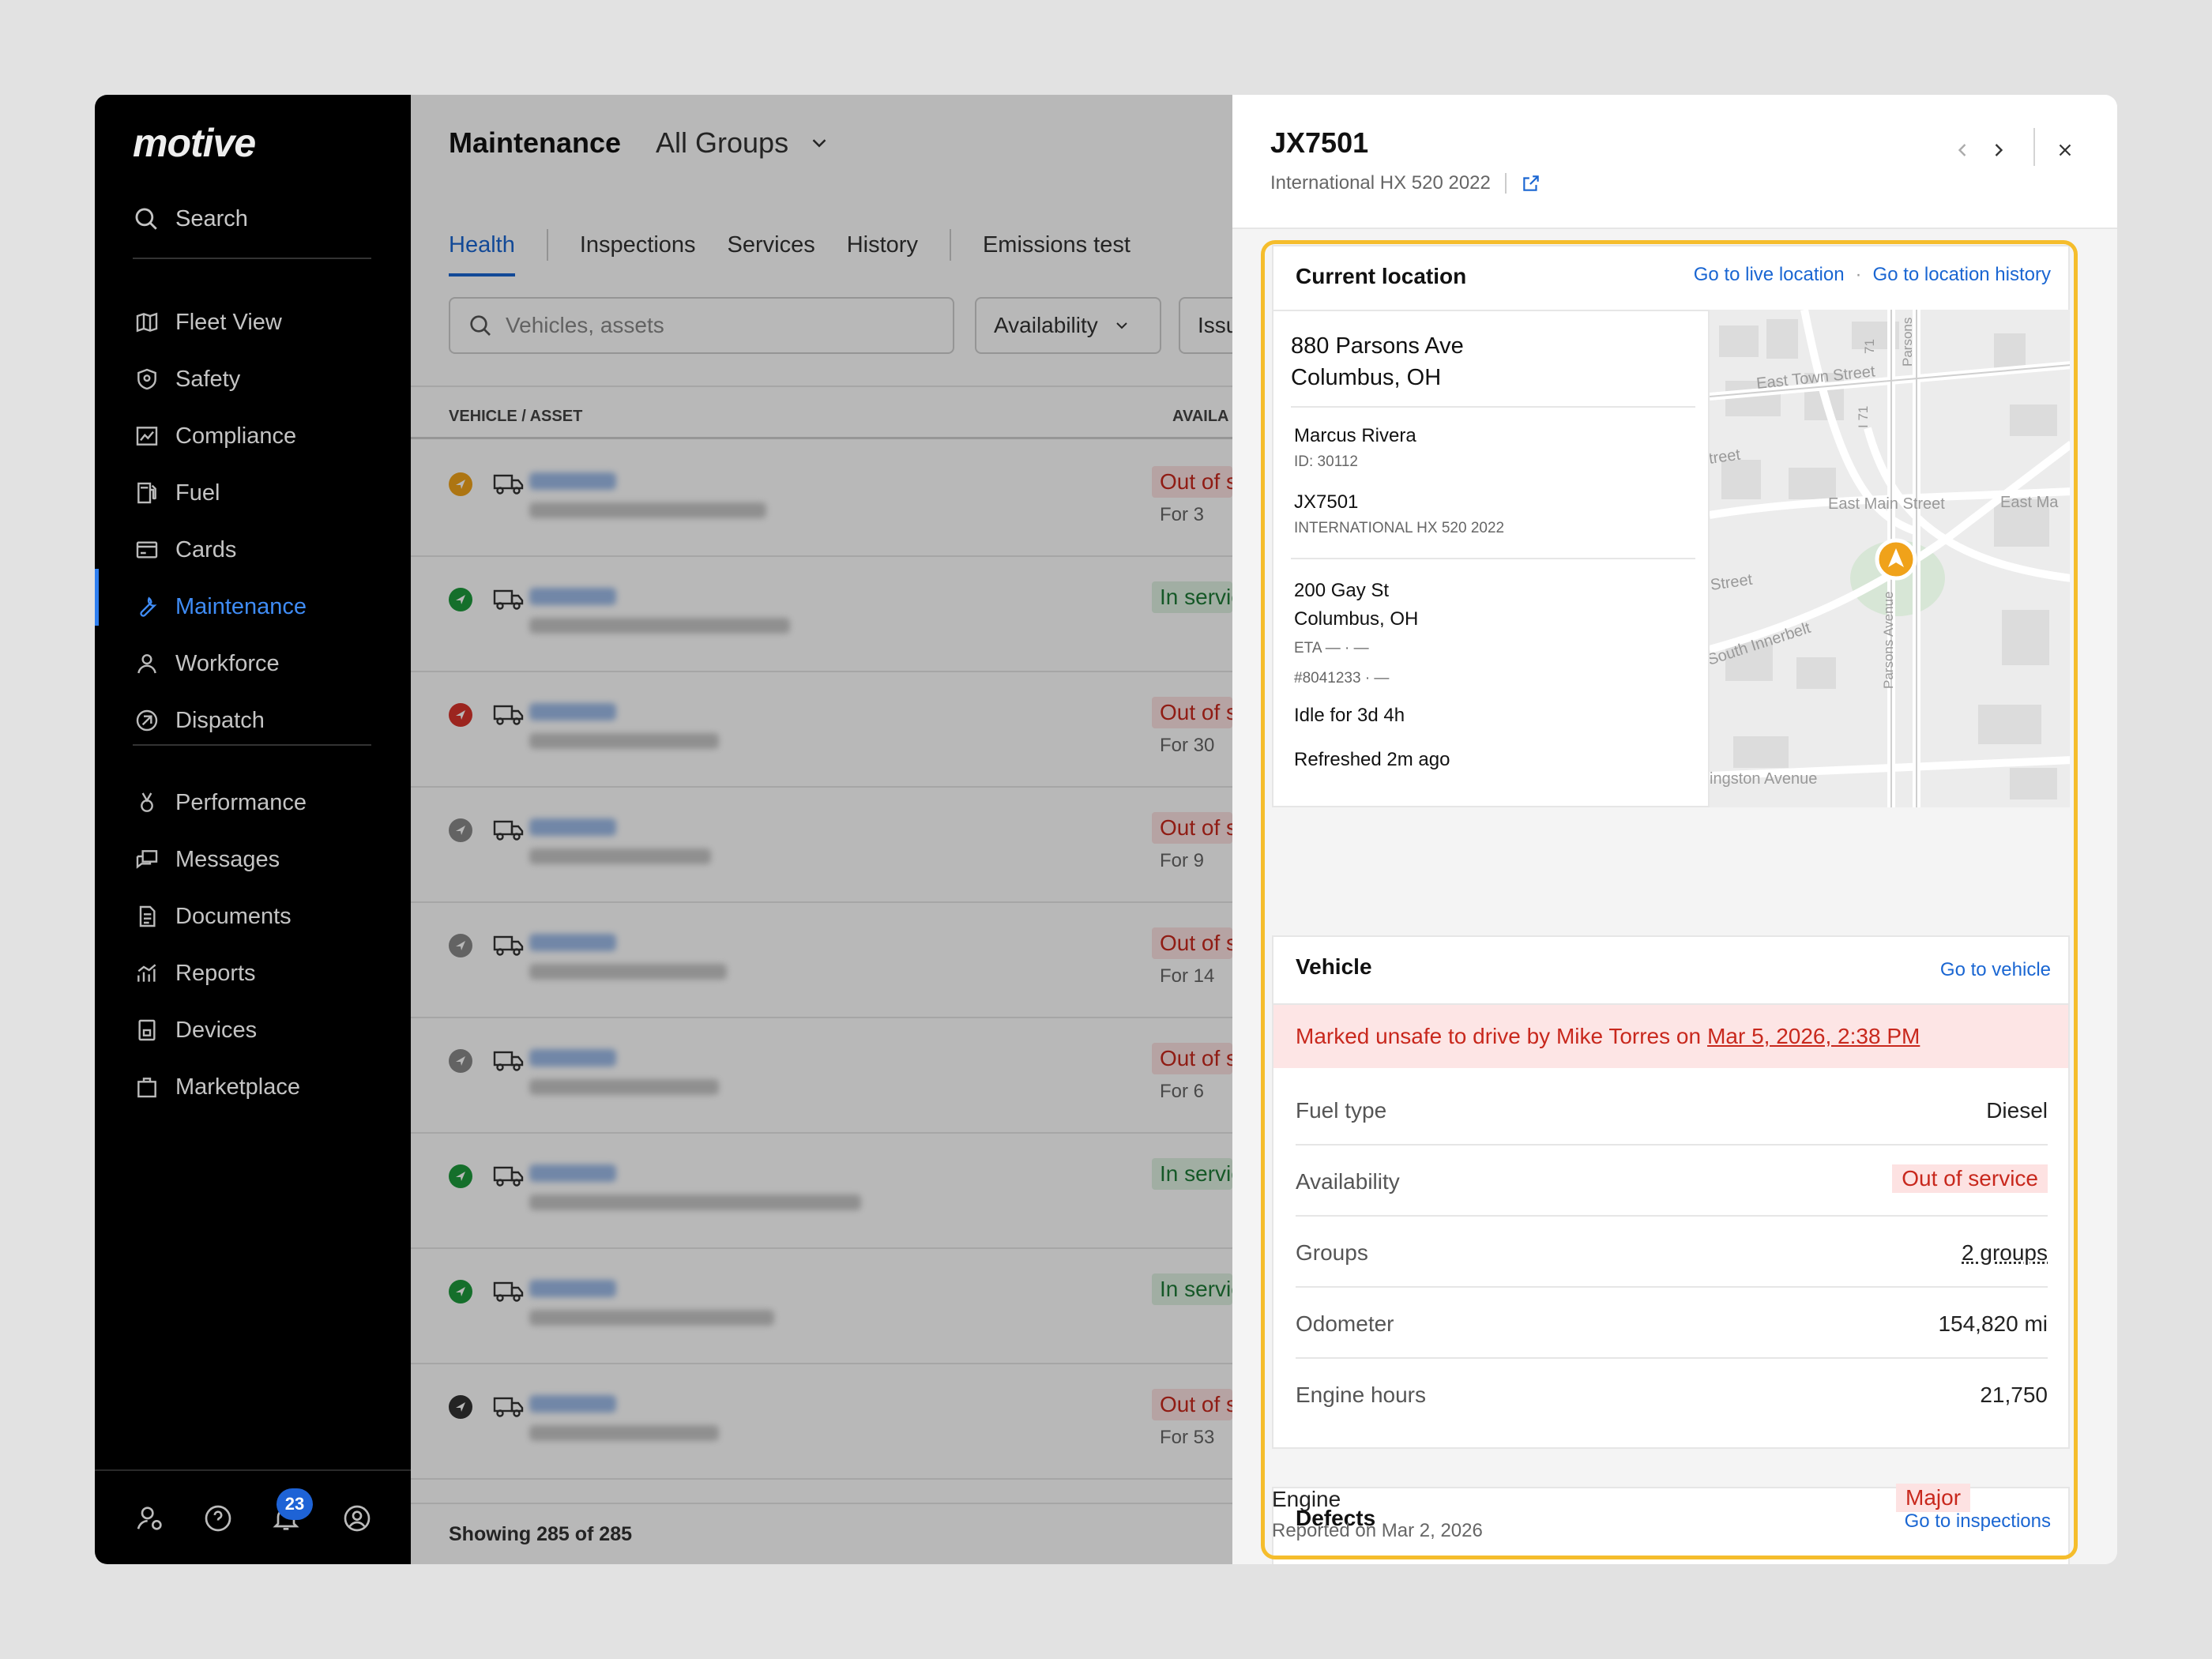  I want to click on table-header: VEHICLE / ASSET AVAILA, so click(821, 413).